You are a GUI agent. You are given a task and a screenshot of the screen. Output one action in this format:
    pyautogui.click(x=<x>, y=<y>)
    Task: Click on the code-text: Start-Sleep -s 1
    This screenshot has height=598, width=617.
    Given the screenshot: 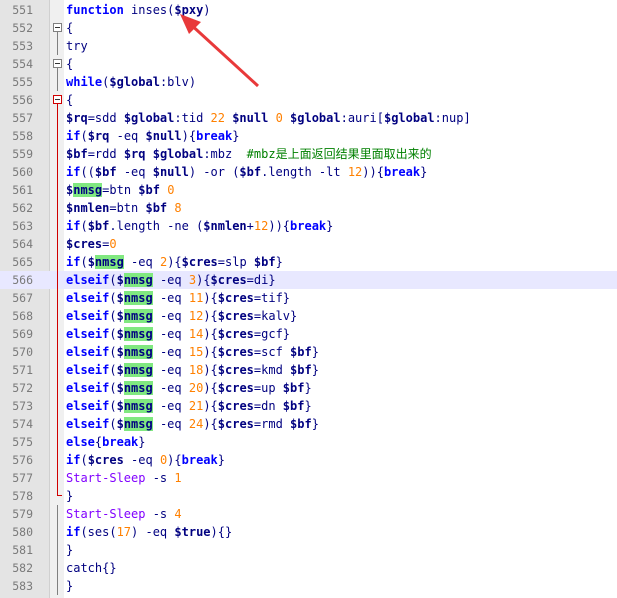 What is the action you would take?
    pyautogui.click(x=124, y=478)
    